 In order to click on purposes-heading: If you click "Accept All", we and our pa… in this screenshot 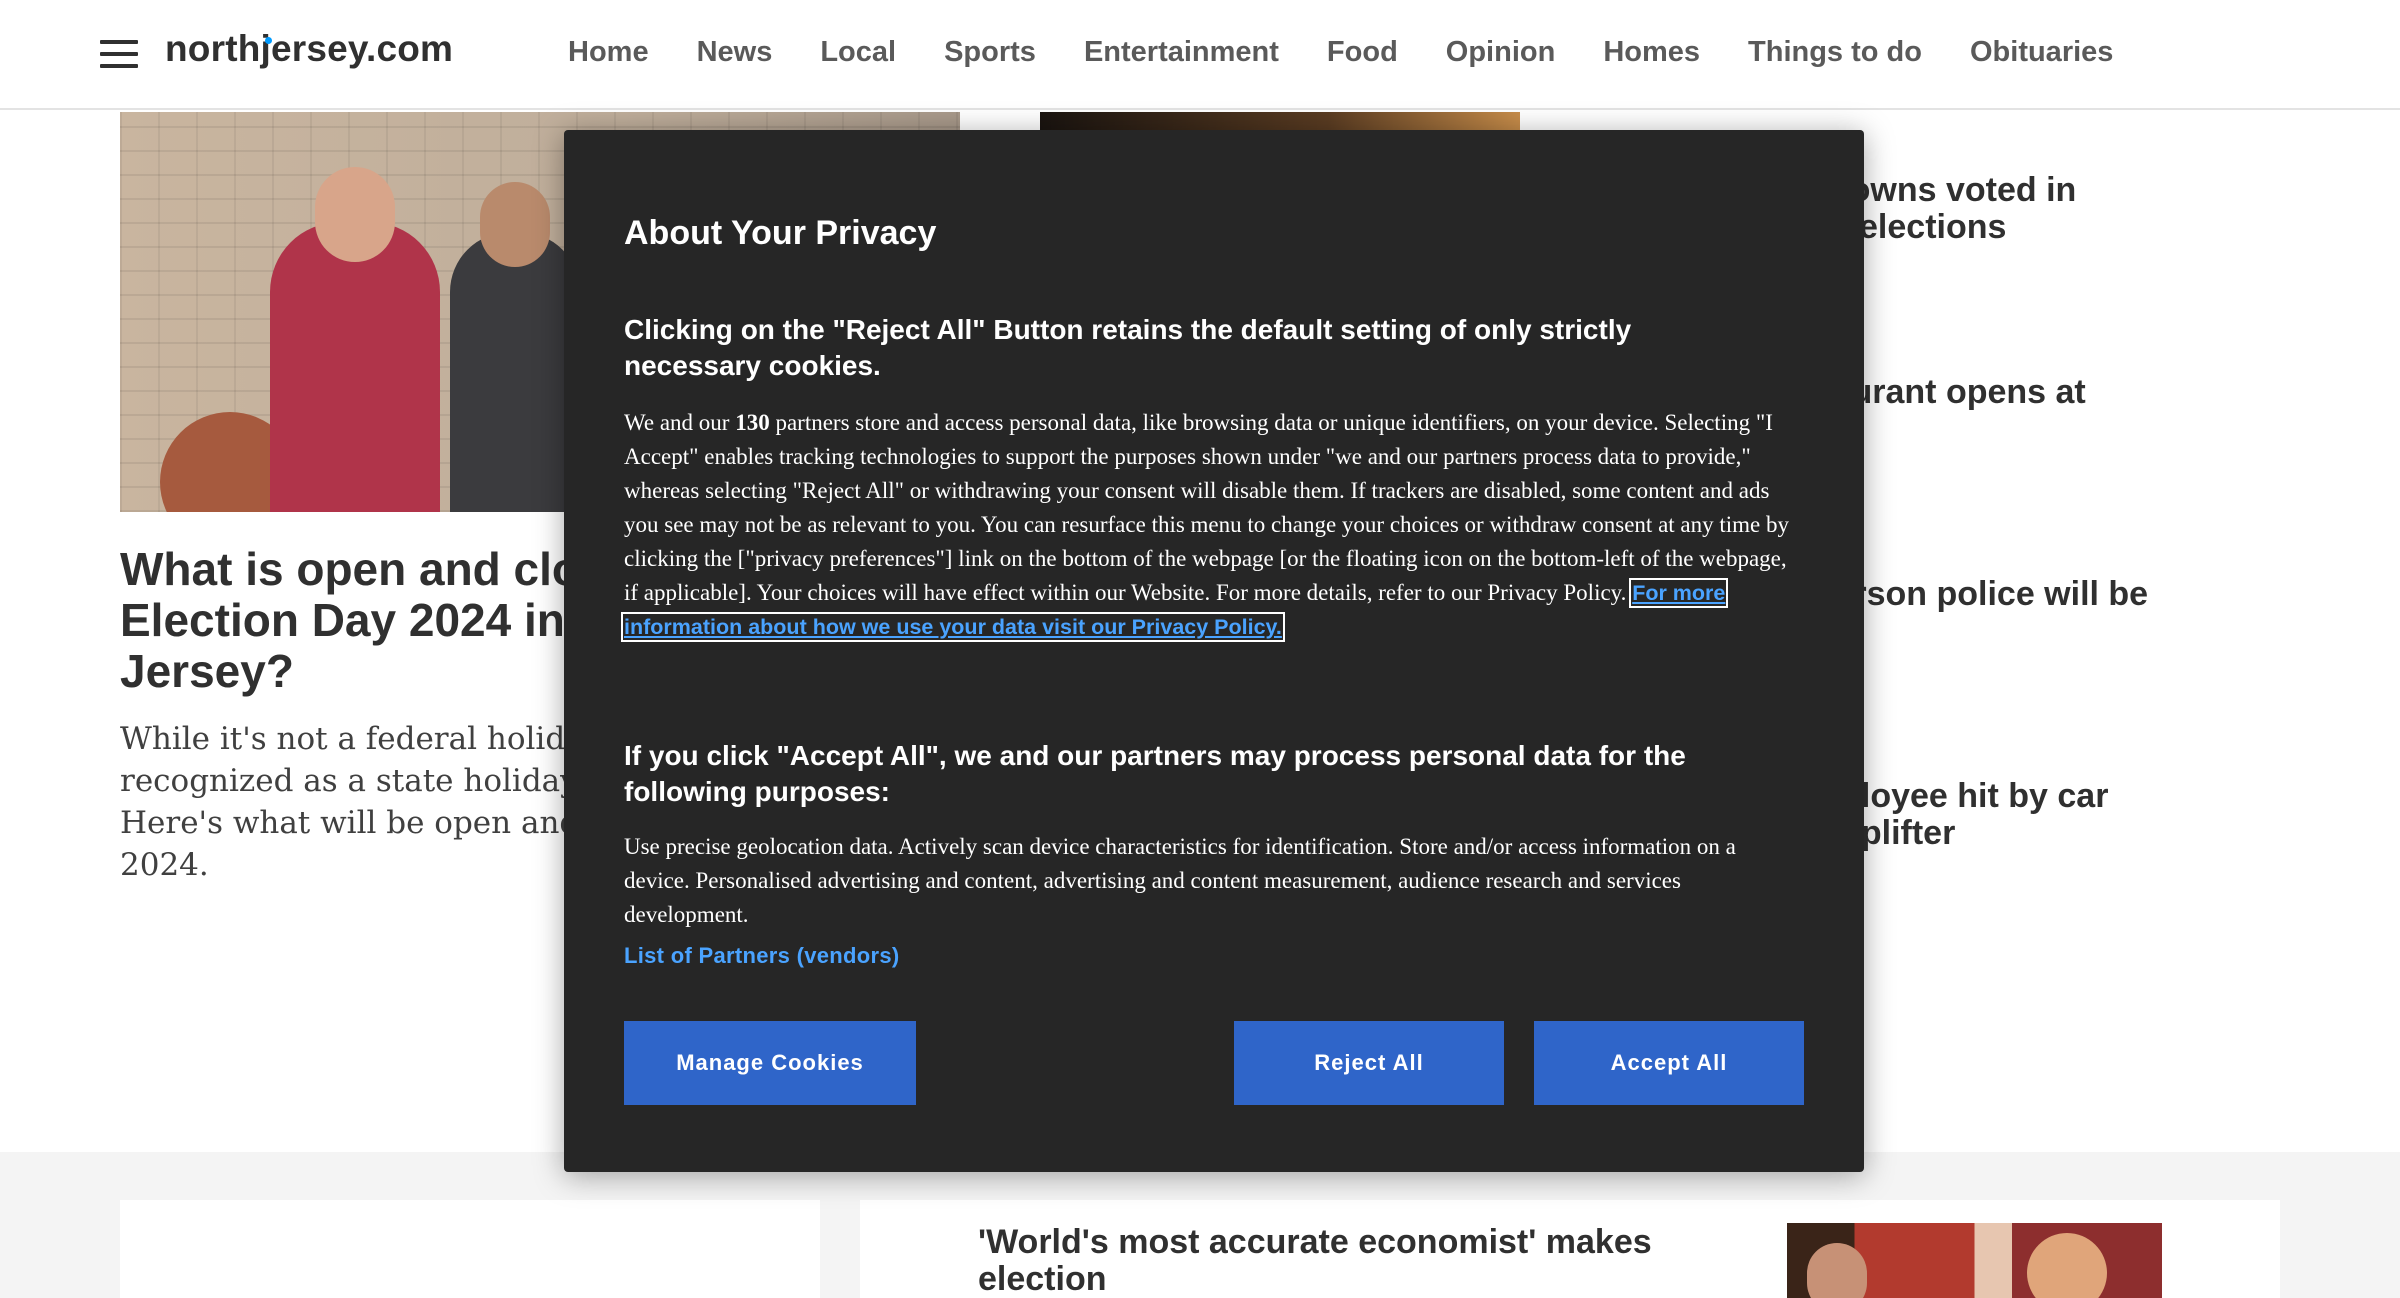, I will do `click(1155, 773)`.